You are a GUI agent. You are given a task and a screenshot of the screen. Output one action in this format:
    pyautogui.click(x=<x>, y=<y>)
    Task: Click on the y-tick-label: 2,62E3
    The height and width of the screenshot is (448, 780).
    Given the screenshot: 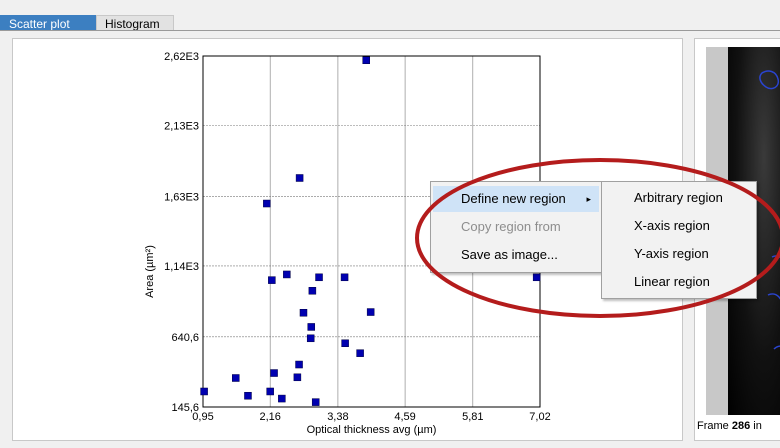 What is the action you would take?
    pyautogui.click(x=181, y=57)
    